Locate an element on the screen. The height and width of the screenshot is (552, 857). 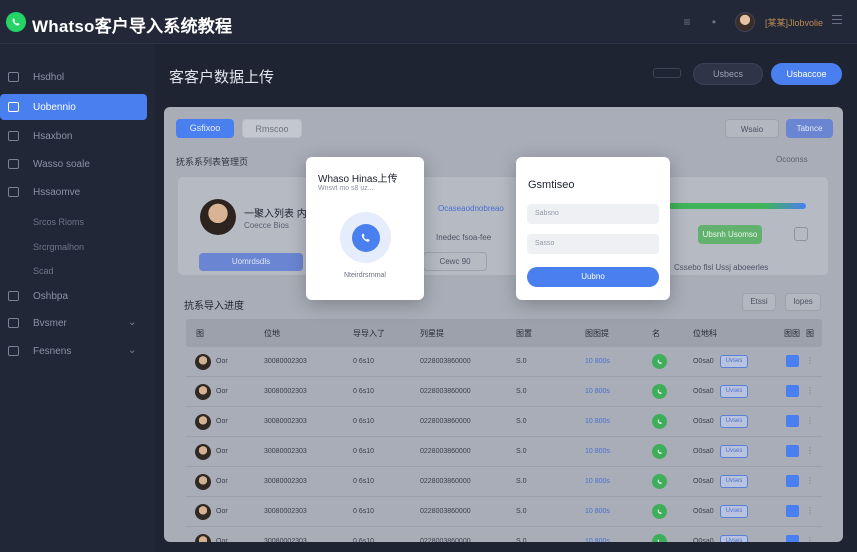
table-export-button: Etssi is located at coordinates (759, 302).